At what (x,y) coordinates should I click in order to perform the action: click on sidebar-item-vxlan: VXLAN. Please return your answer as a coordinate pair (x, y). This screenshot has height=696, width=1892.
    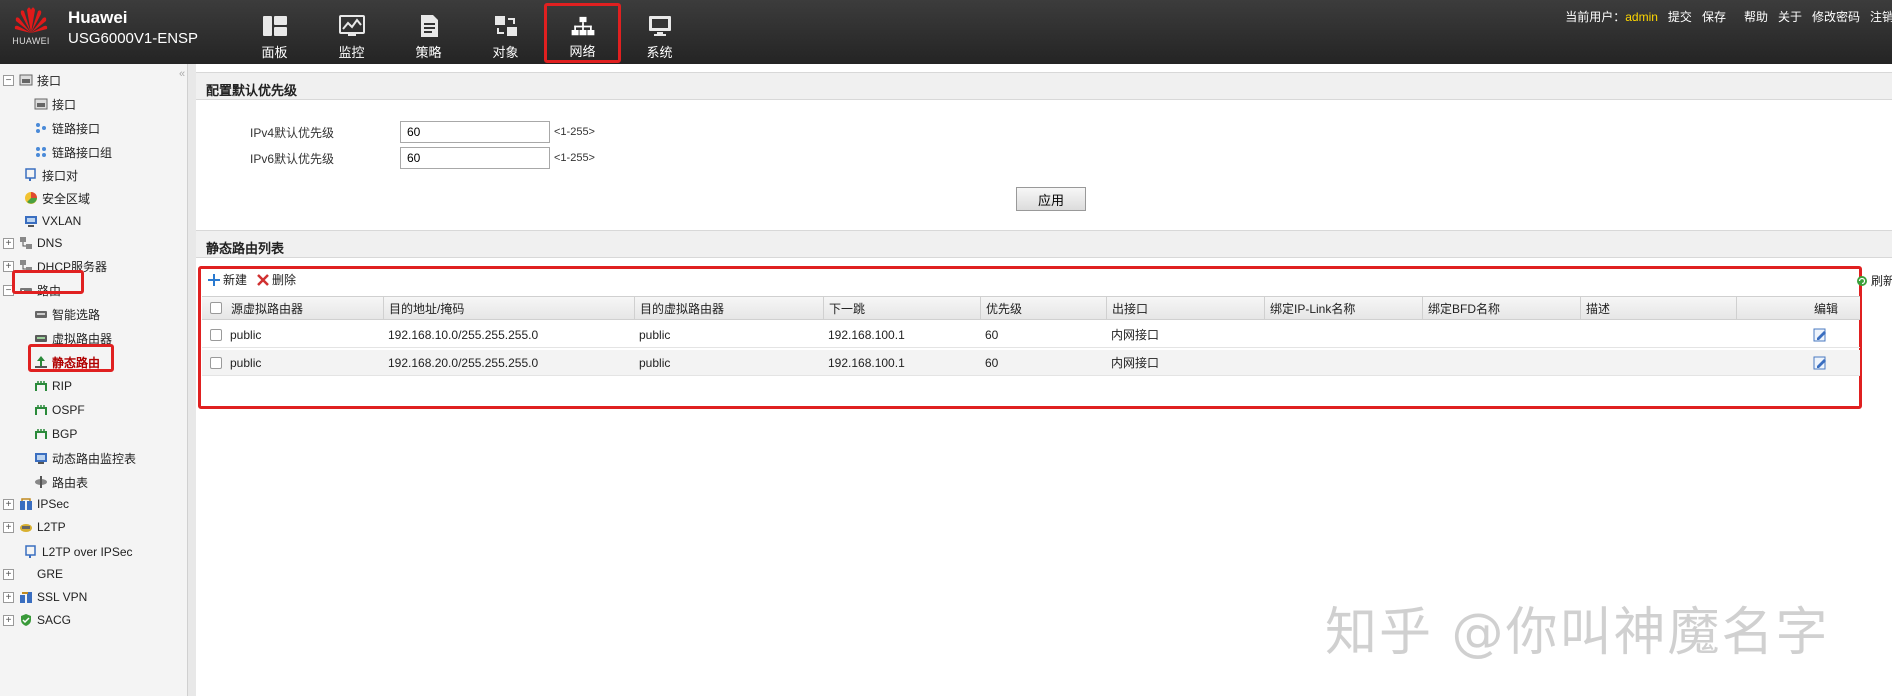
    Looking at the image, I should click on (52, 221).